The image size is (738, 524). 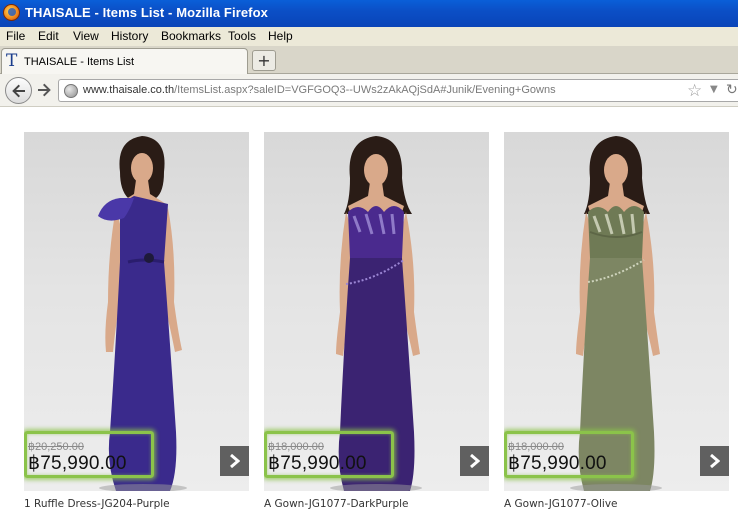 I want to click on forward-button, so click(x=45, y=90).